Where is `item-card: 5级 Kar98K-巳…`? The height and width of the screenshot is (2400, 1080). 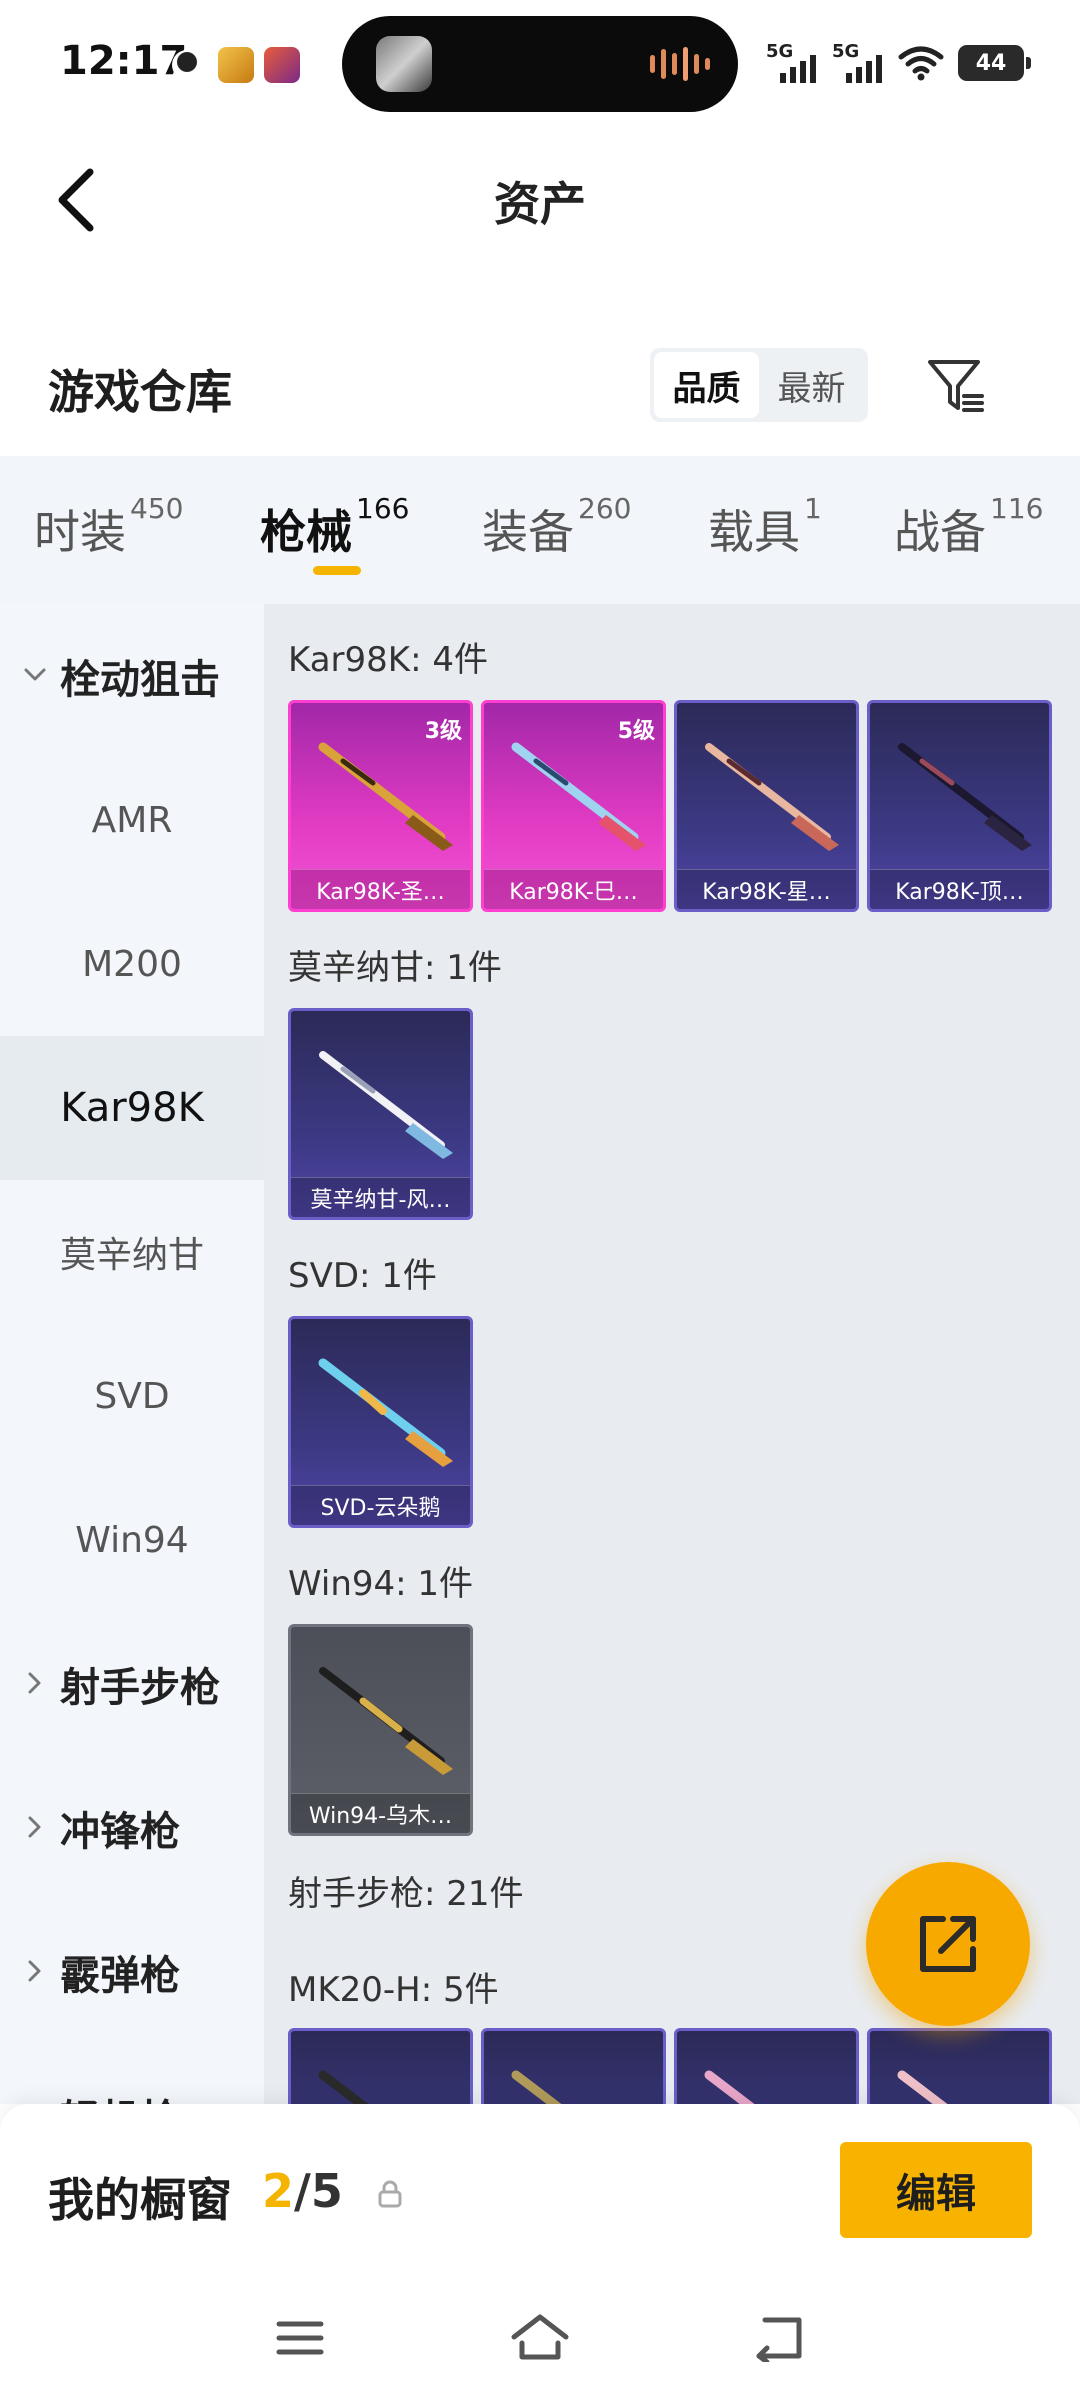 item-card: 5级 Kar98K-巳… is located at coordinates (573, 806).